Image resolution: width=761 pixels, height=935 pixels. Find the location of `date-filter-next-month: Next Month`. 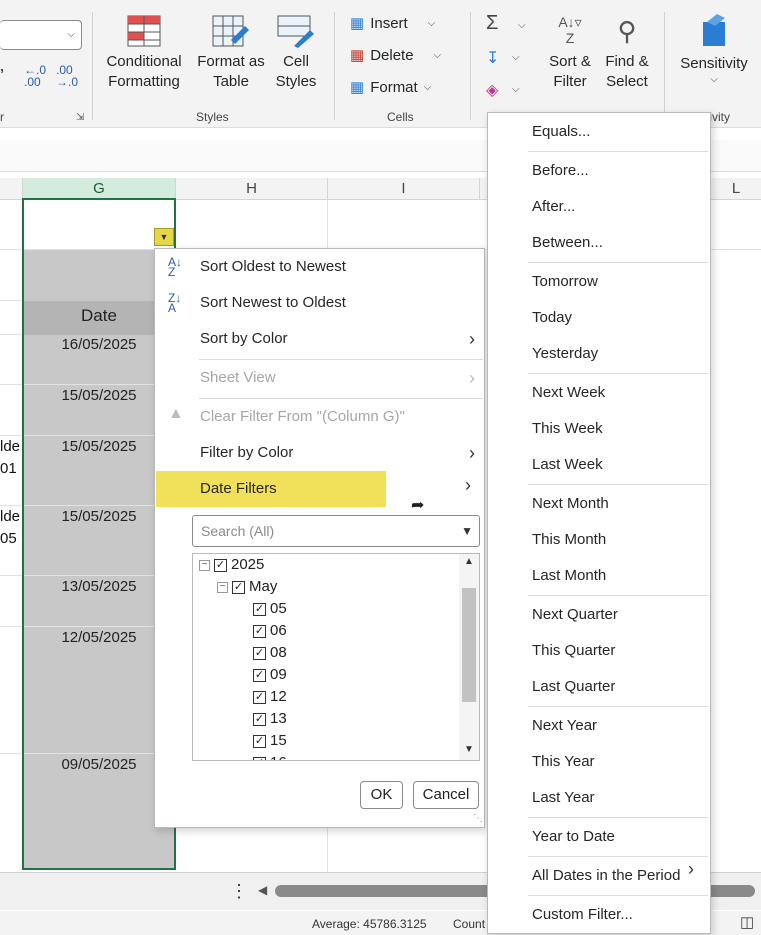

date-filter-next-month: Next Month is located at coordinates (570, 504).